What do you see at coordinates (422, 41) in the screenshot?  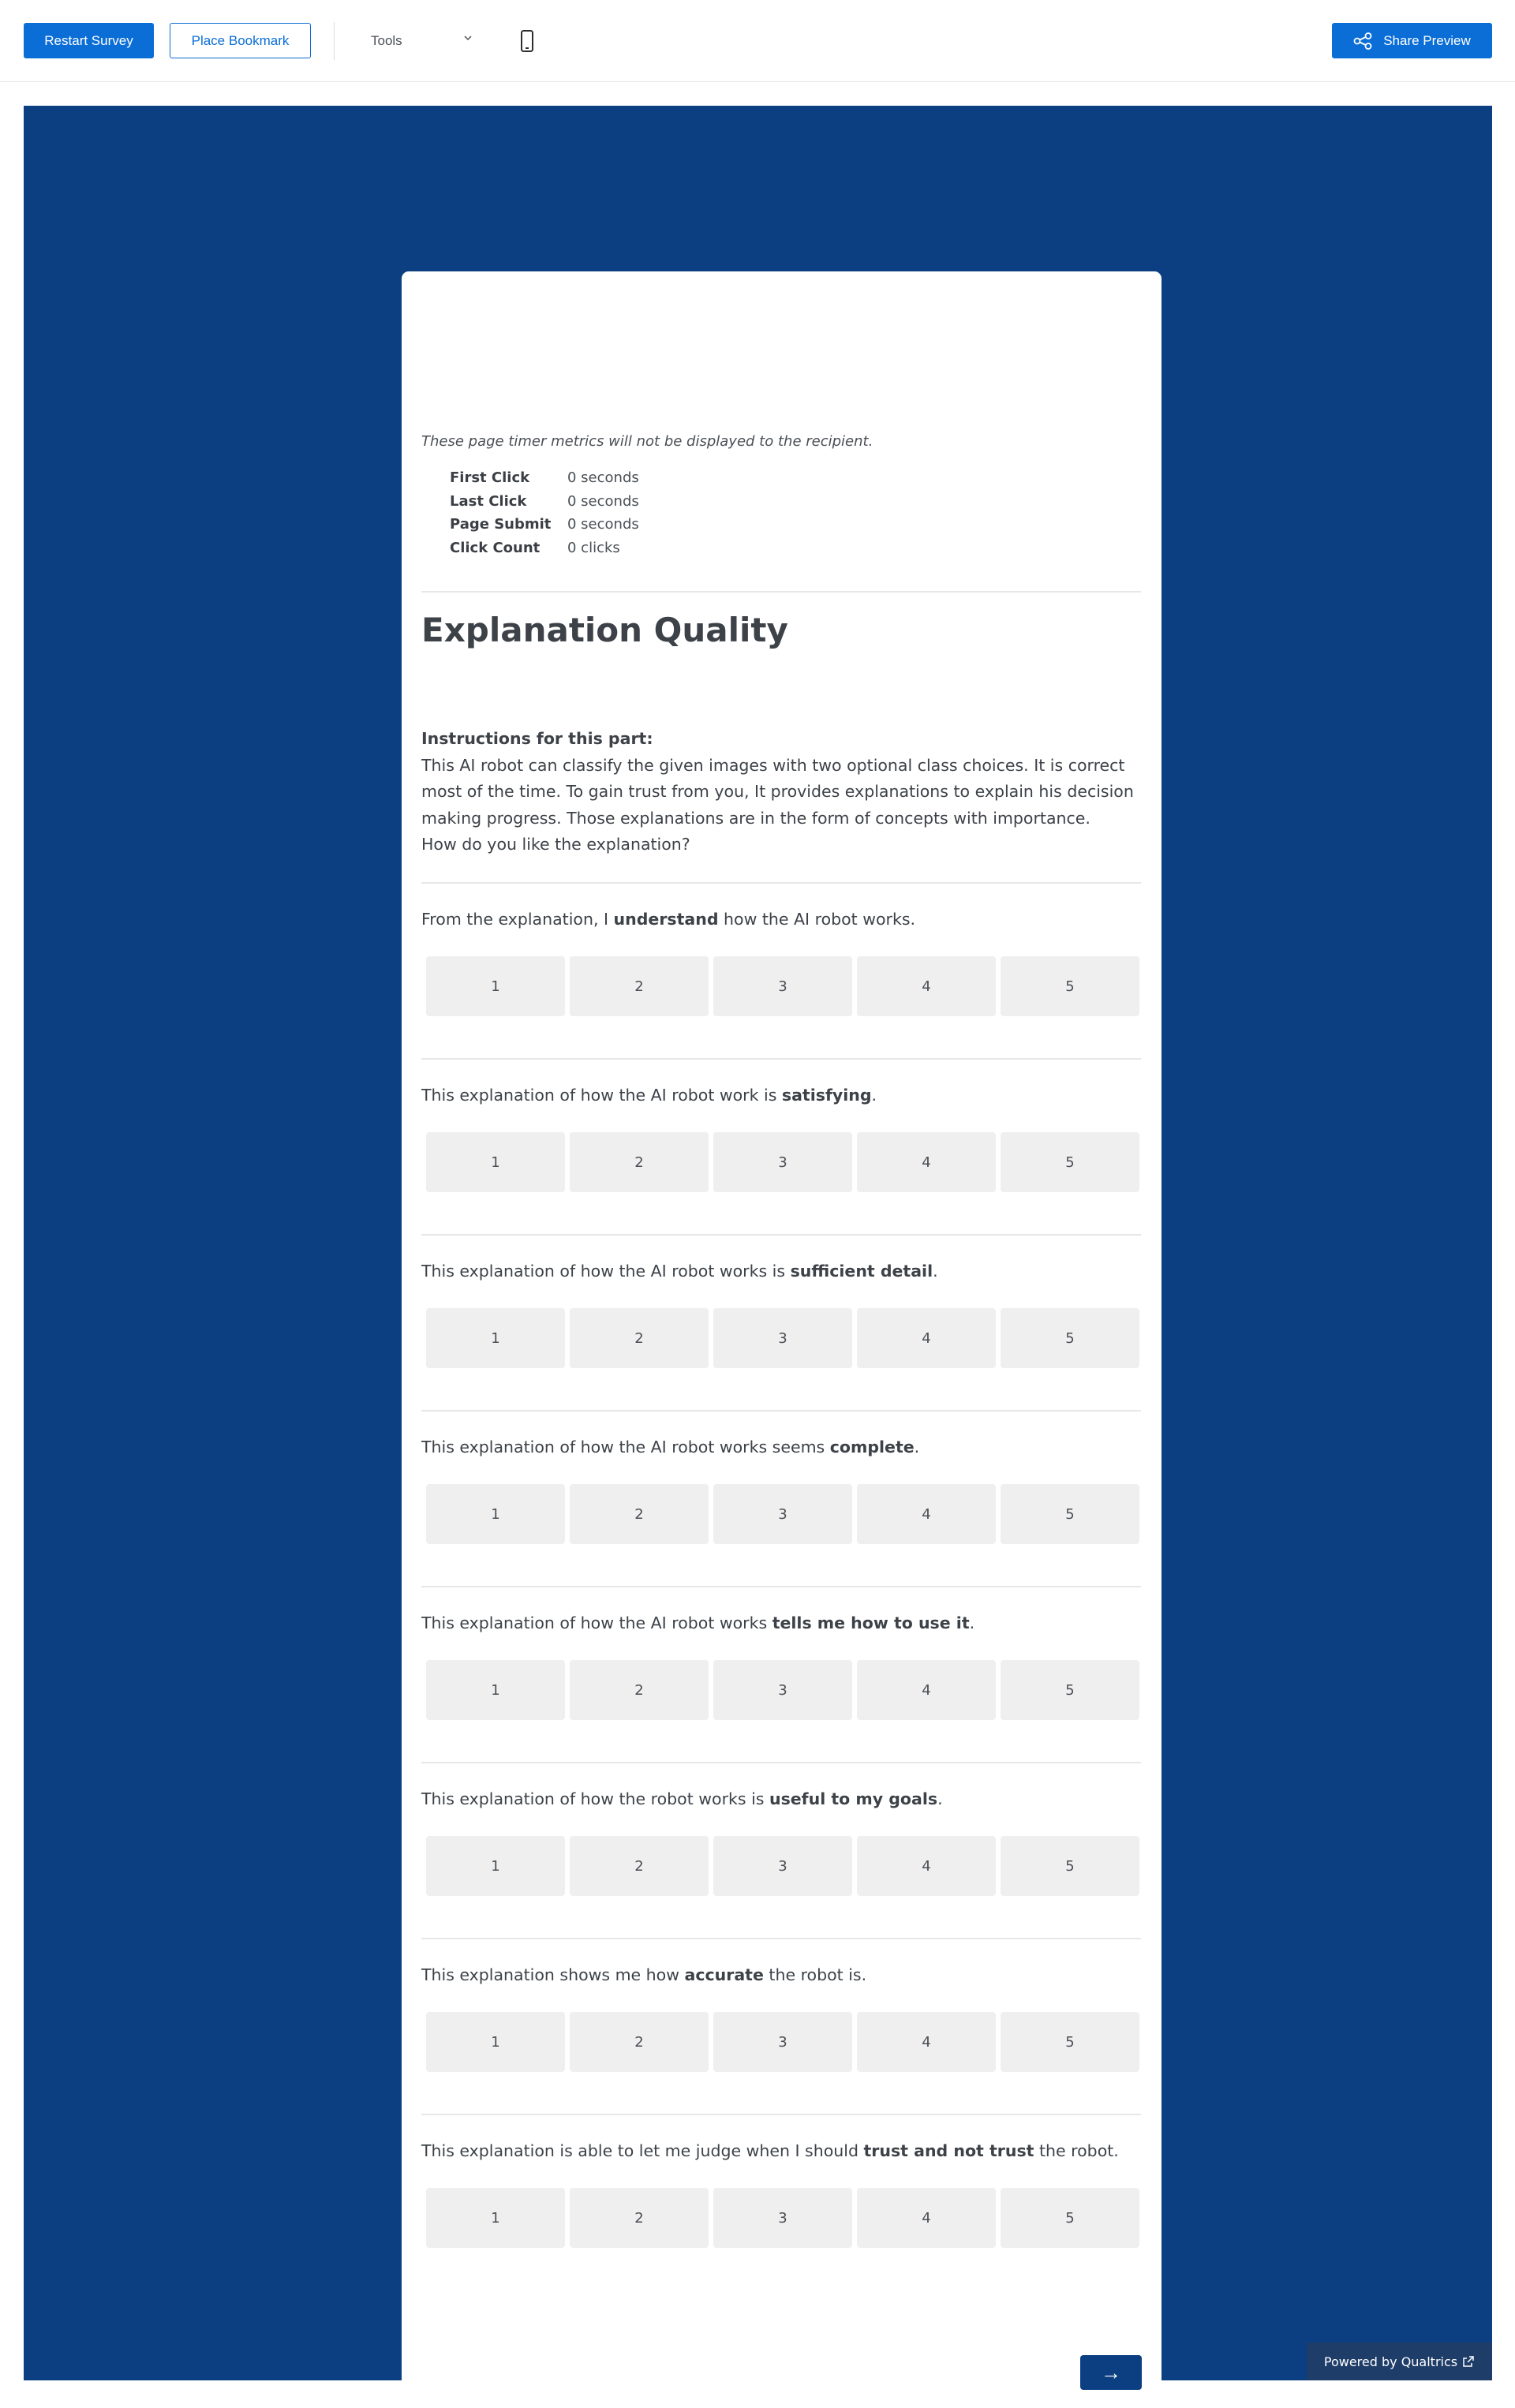 I see `tools-dropdown: Tools` at bounding box center [422, 41].